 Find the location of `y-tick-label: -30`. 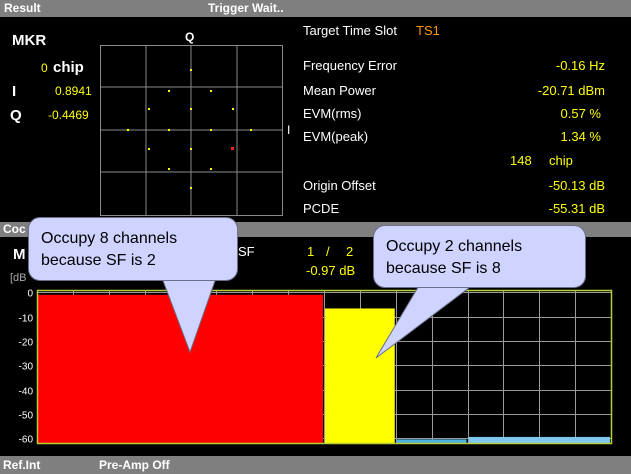

y-tick-label: -30 is located at coordinates (26, 367).